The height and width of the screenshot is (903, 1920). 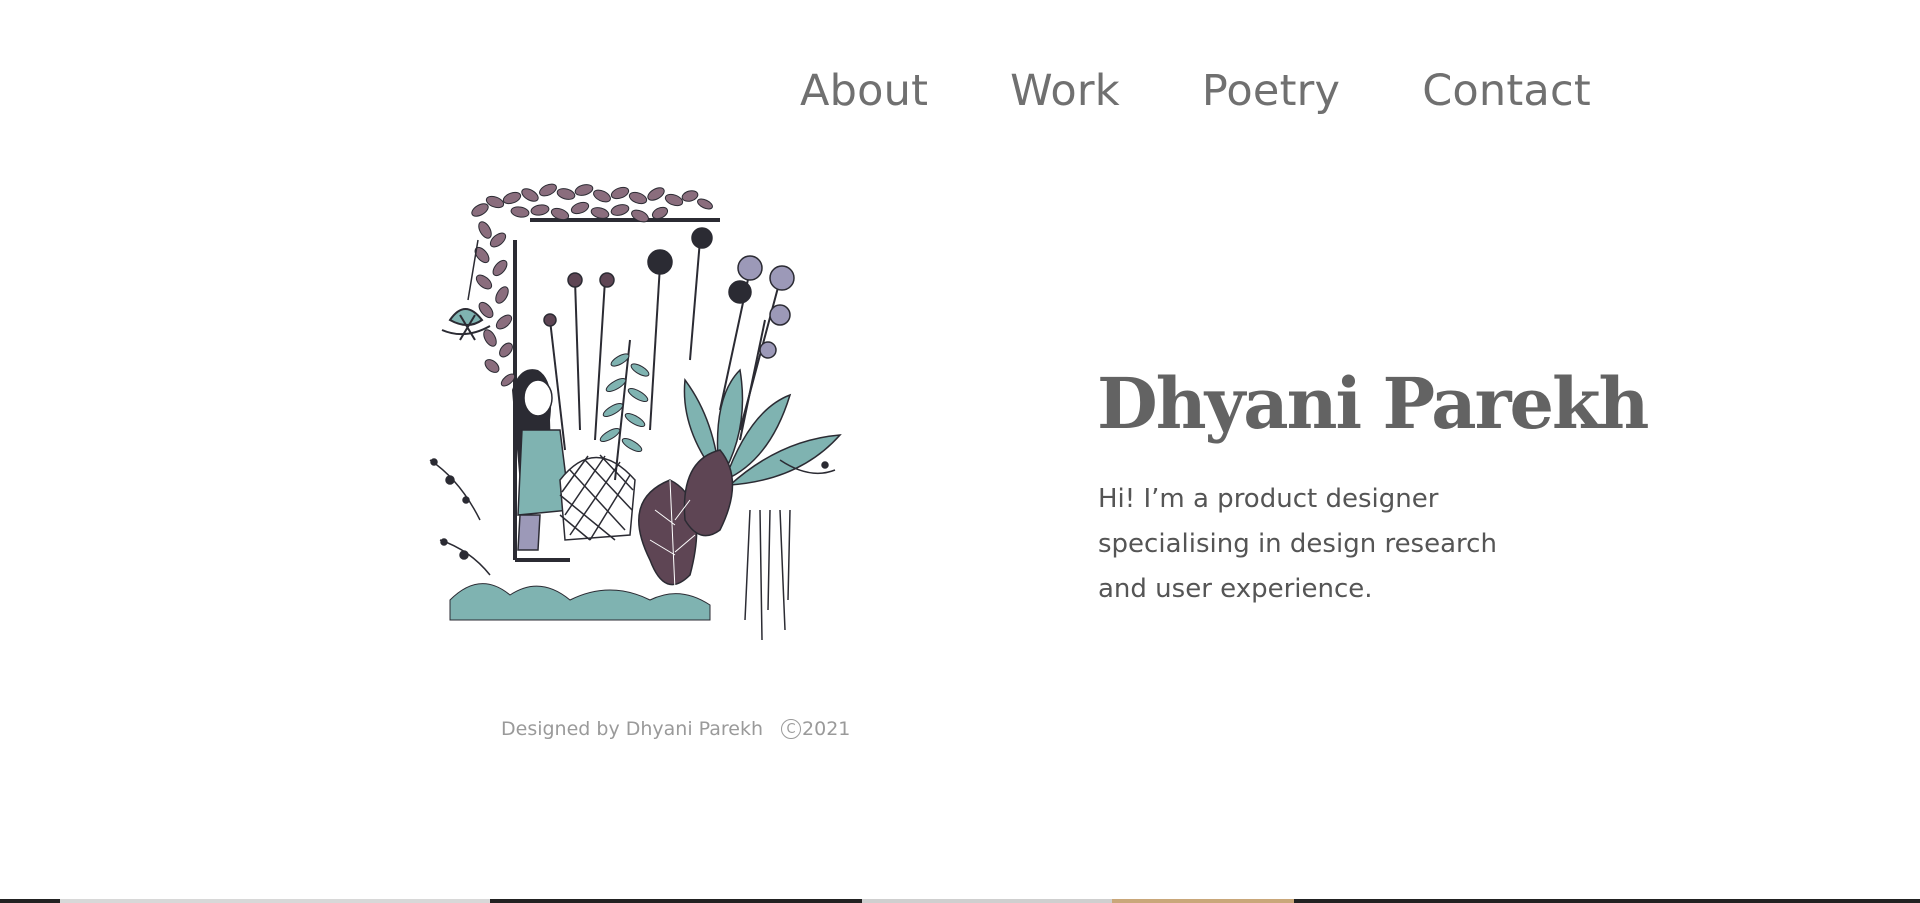 What do you see at coordinates (645, 430) in the screenshot?
I see `garden-illustration` at bounding box center [645, 430].